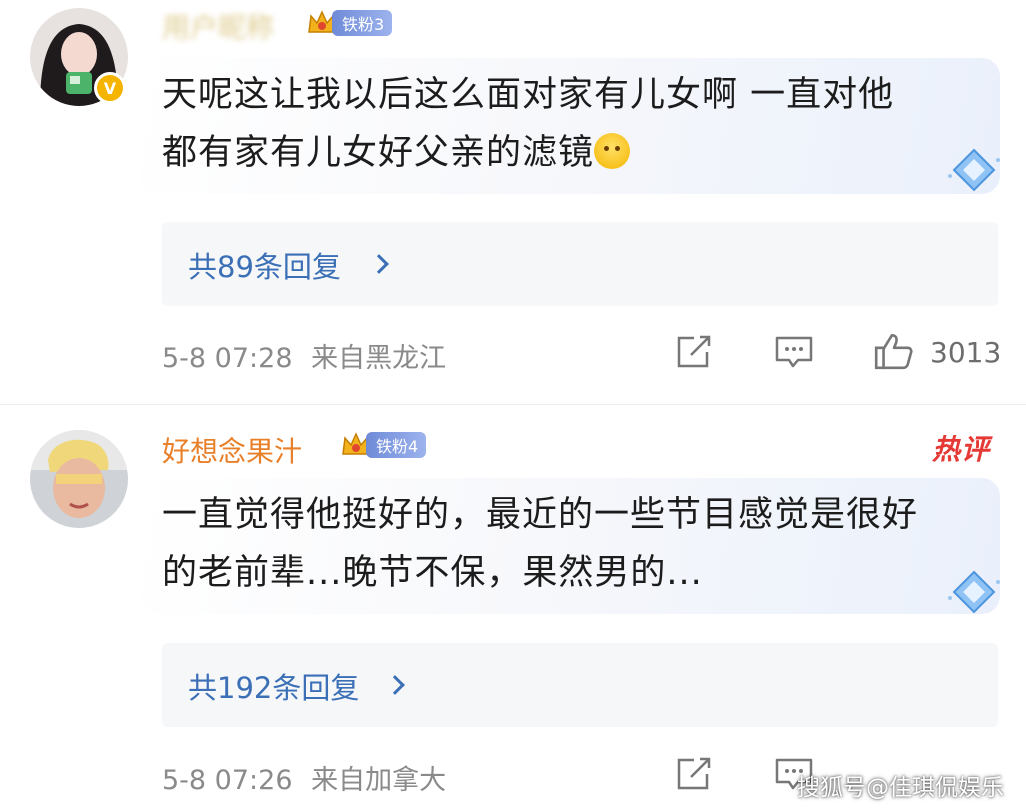  I want to click on comment-text-line-1: 一直觉得他挺好的，最近的一些节目感觉是很好, so click(540, 515).